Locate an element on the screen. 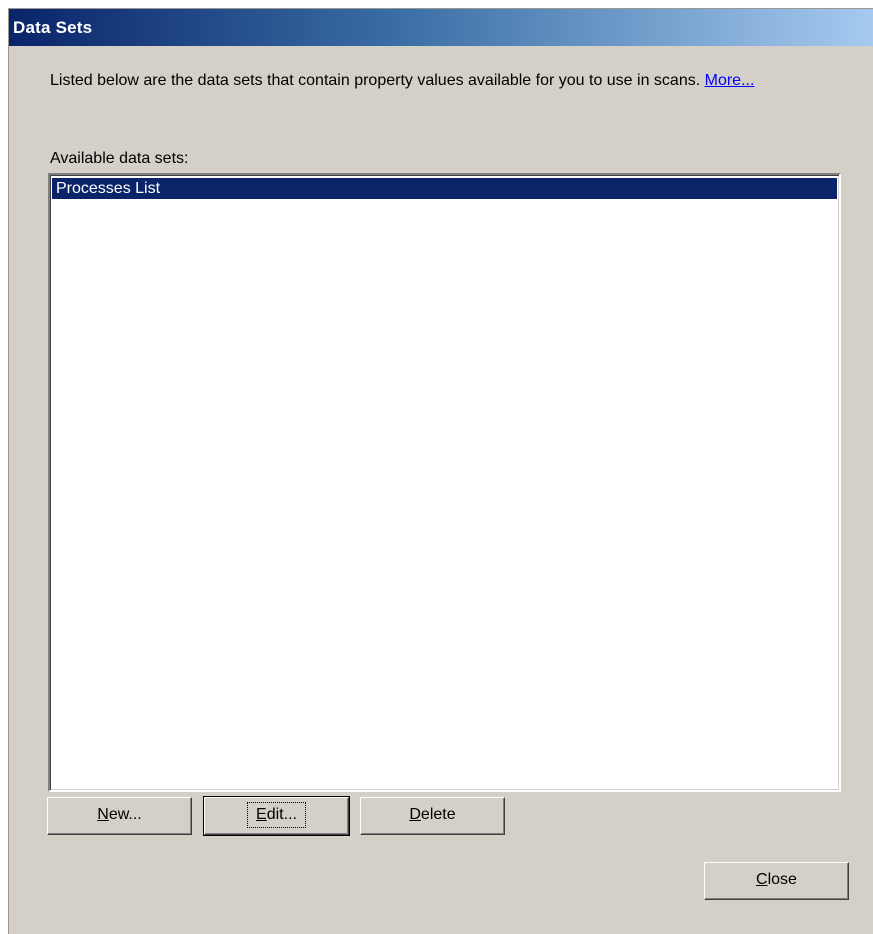 The width and height of the screenshot is (873, 934). window-title: Data Sets is located at coordinates (53, 27).